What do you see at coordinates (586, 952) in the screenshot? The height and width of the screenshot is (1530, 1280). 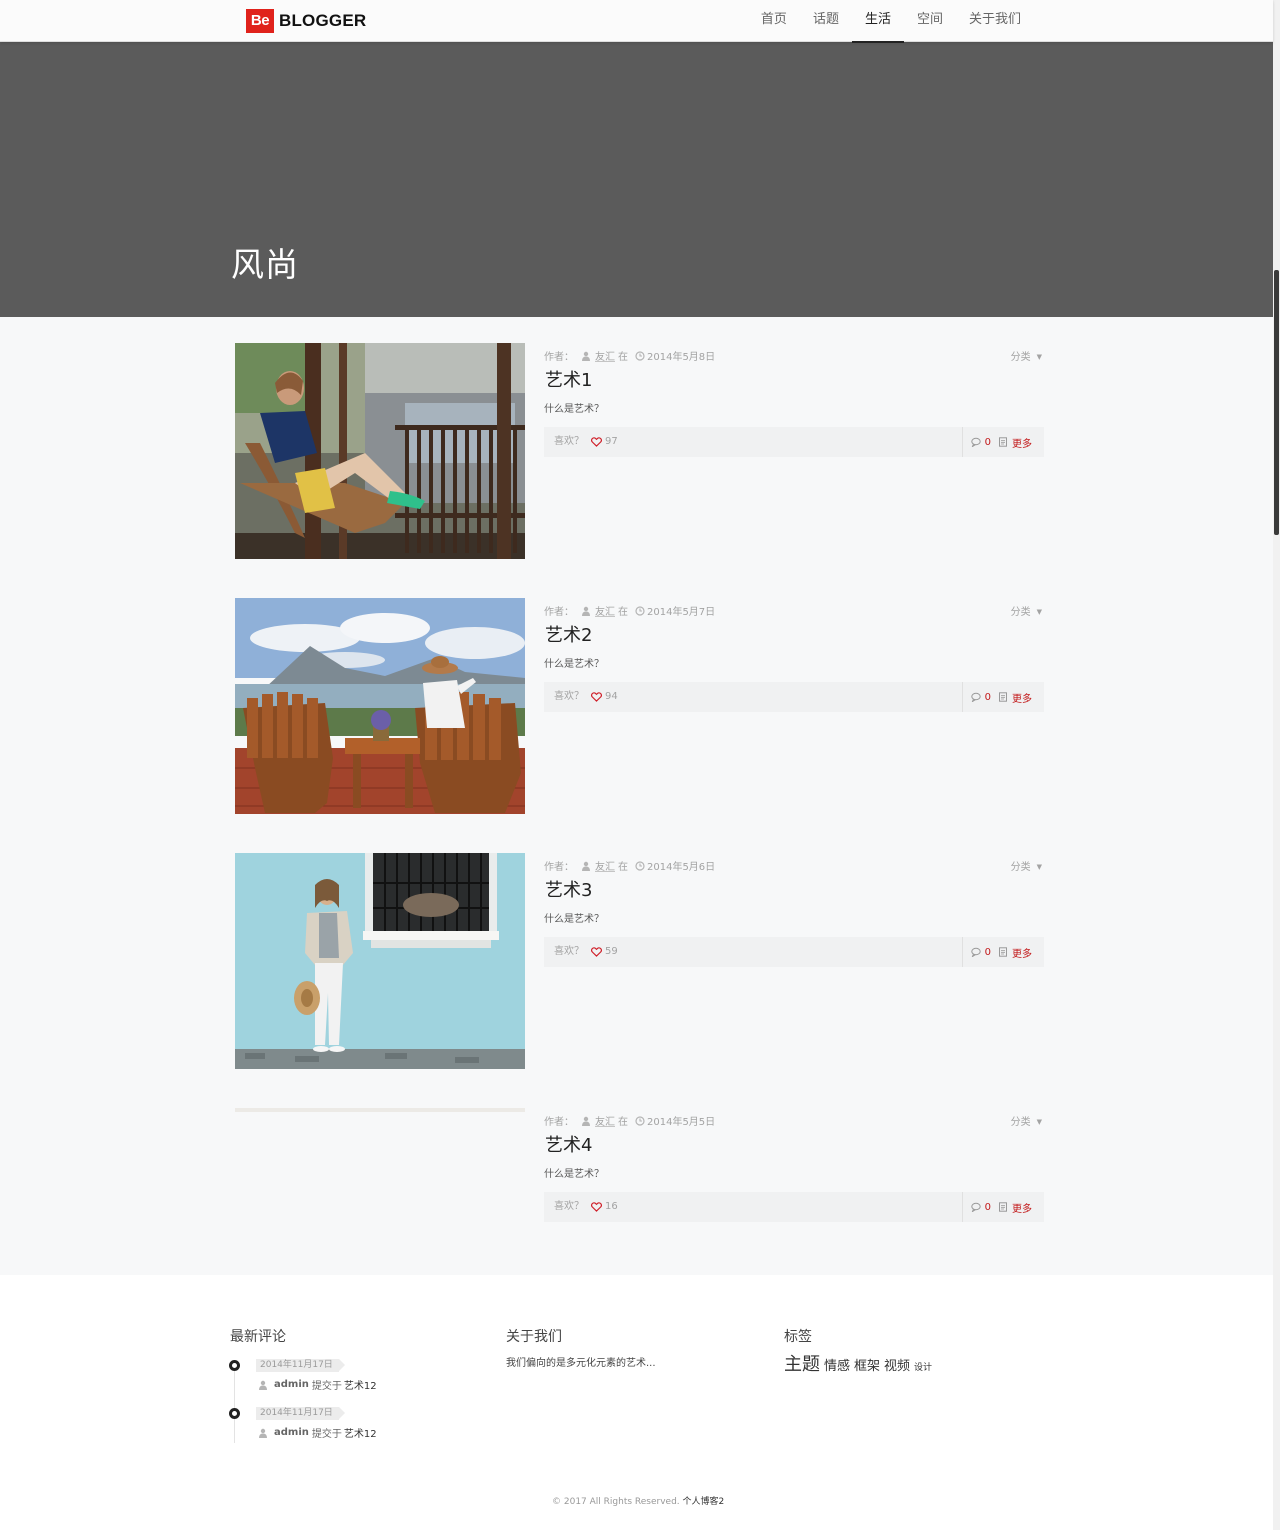 I see `like-button: 喜欢？ 59` at bounding box center [586, 952].